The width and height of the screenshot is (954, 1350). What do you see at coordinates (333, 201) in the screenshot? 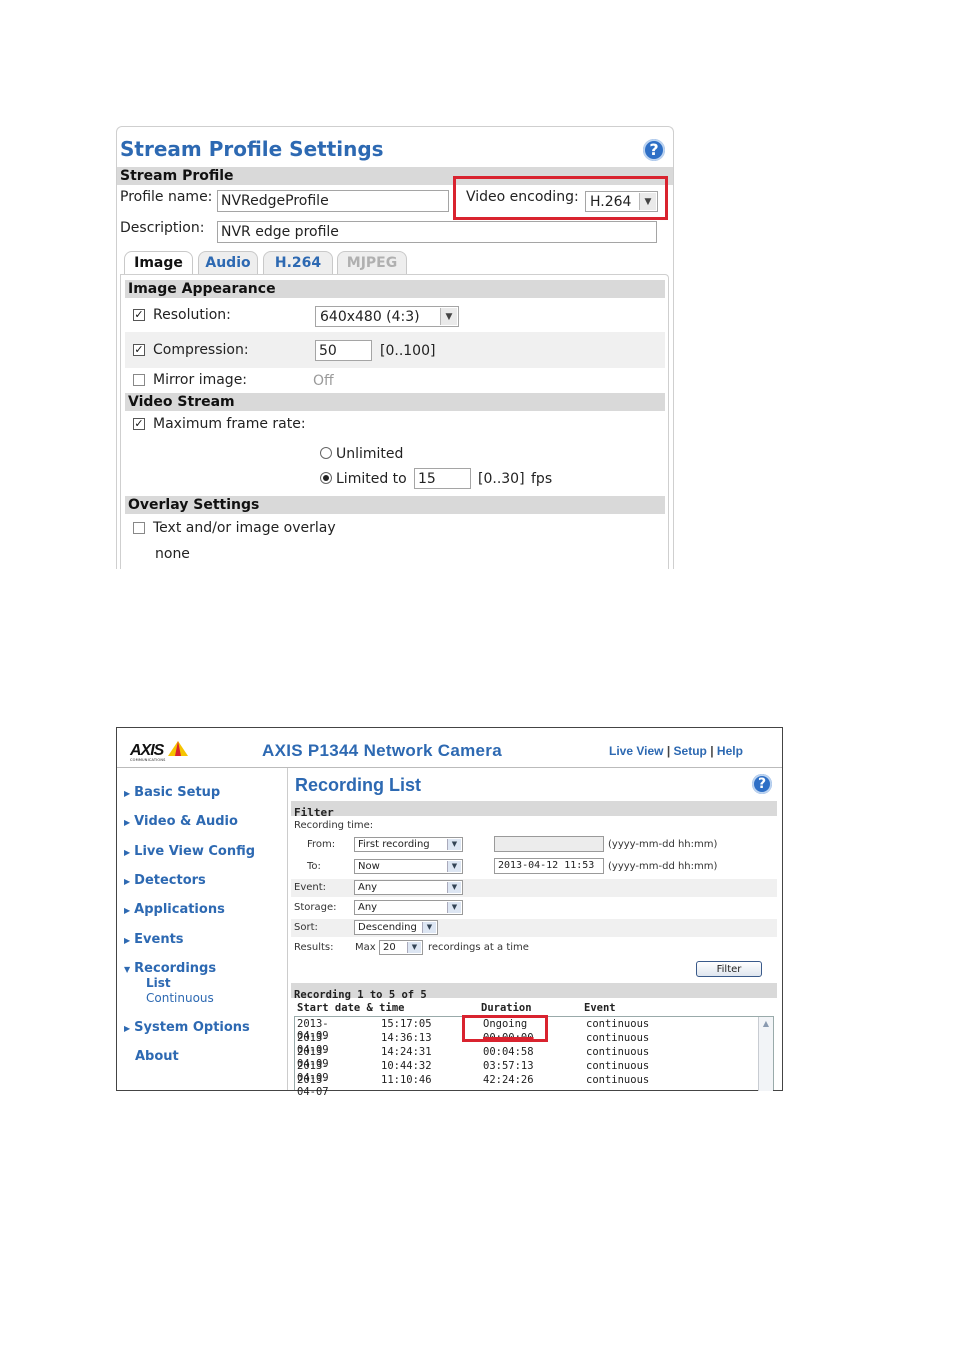
I see `profile-name-field: NVRedgeProfile` at bounding box center [333, 201].